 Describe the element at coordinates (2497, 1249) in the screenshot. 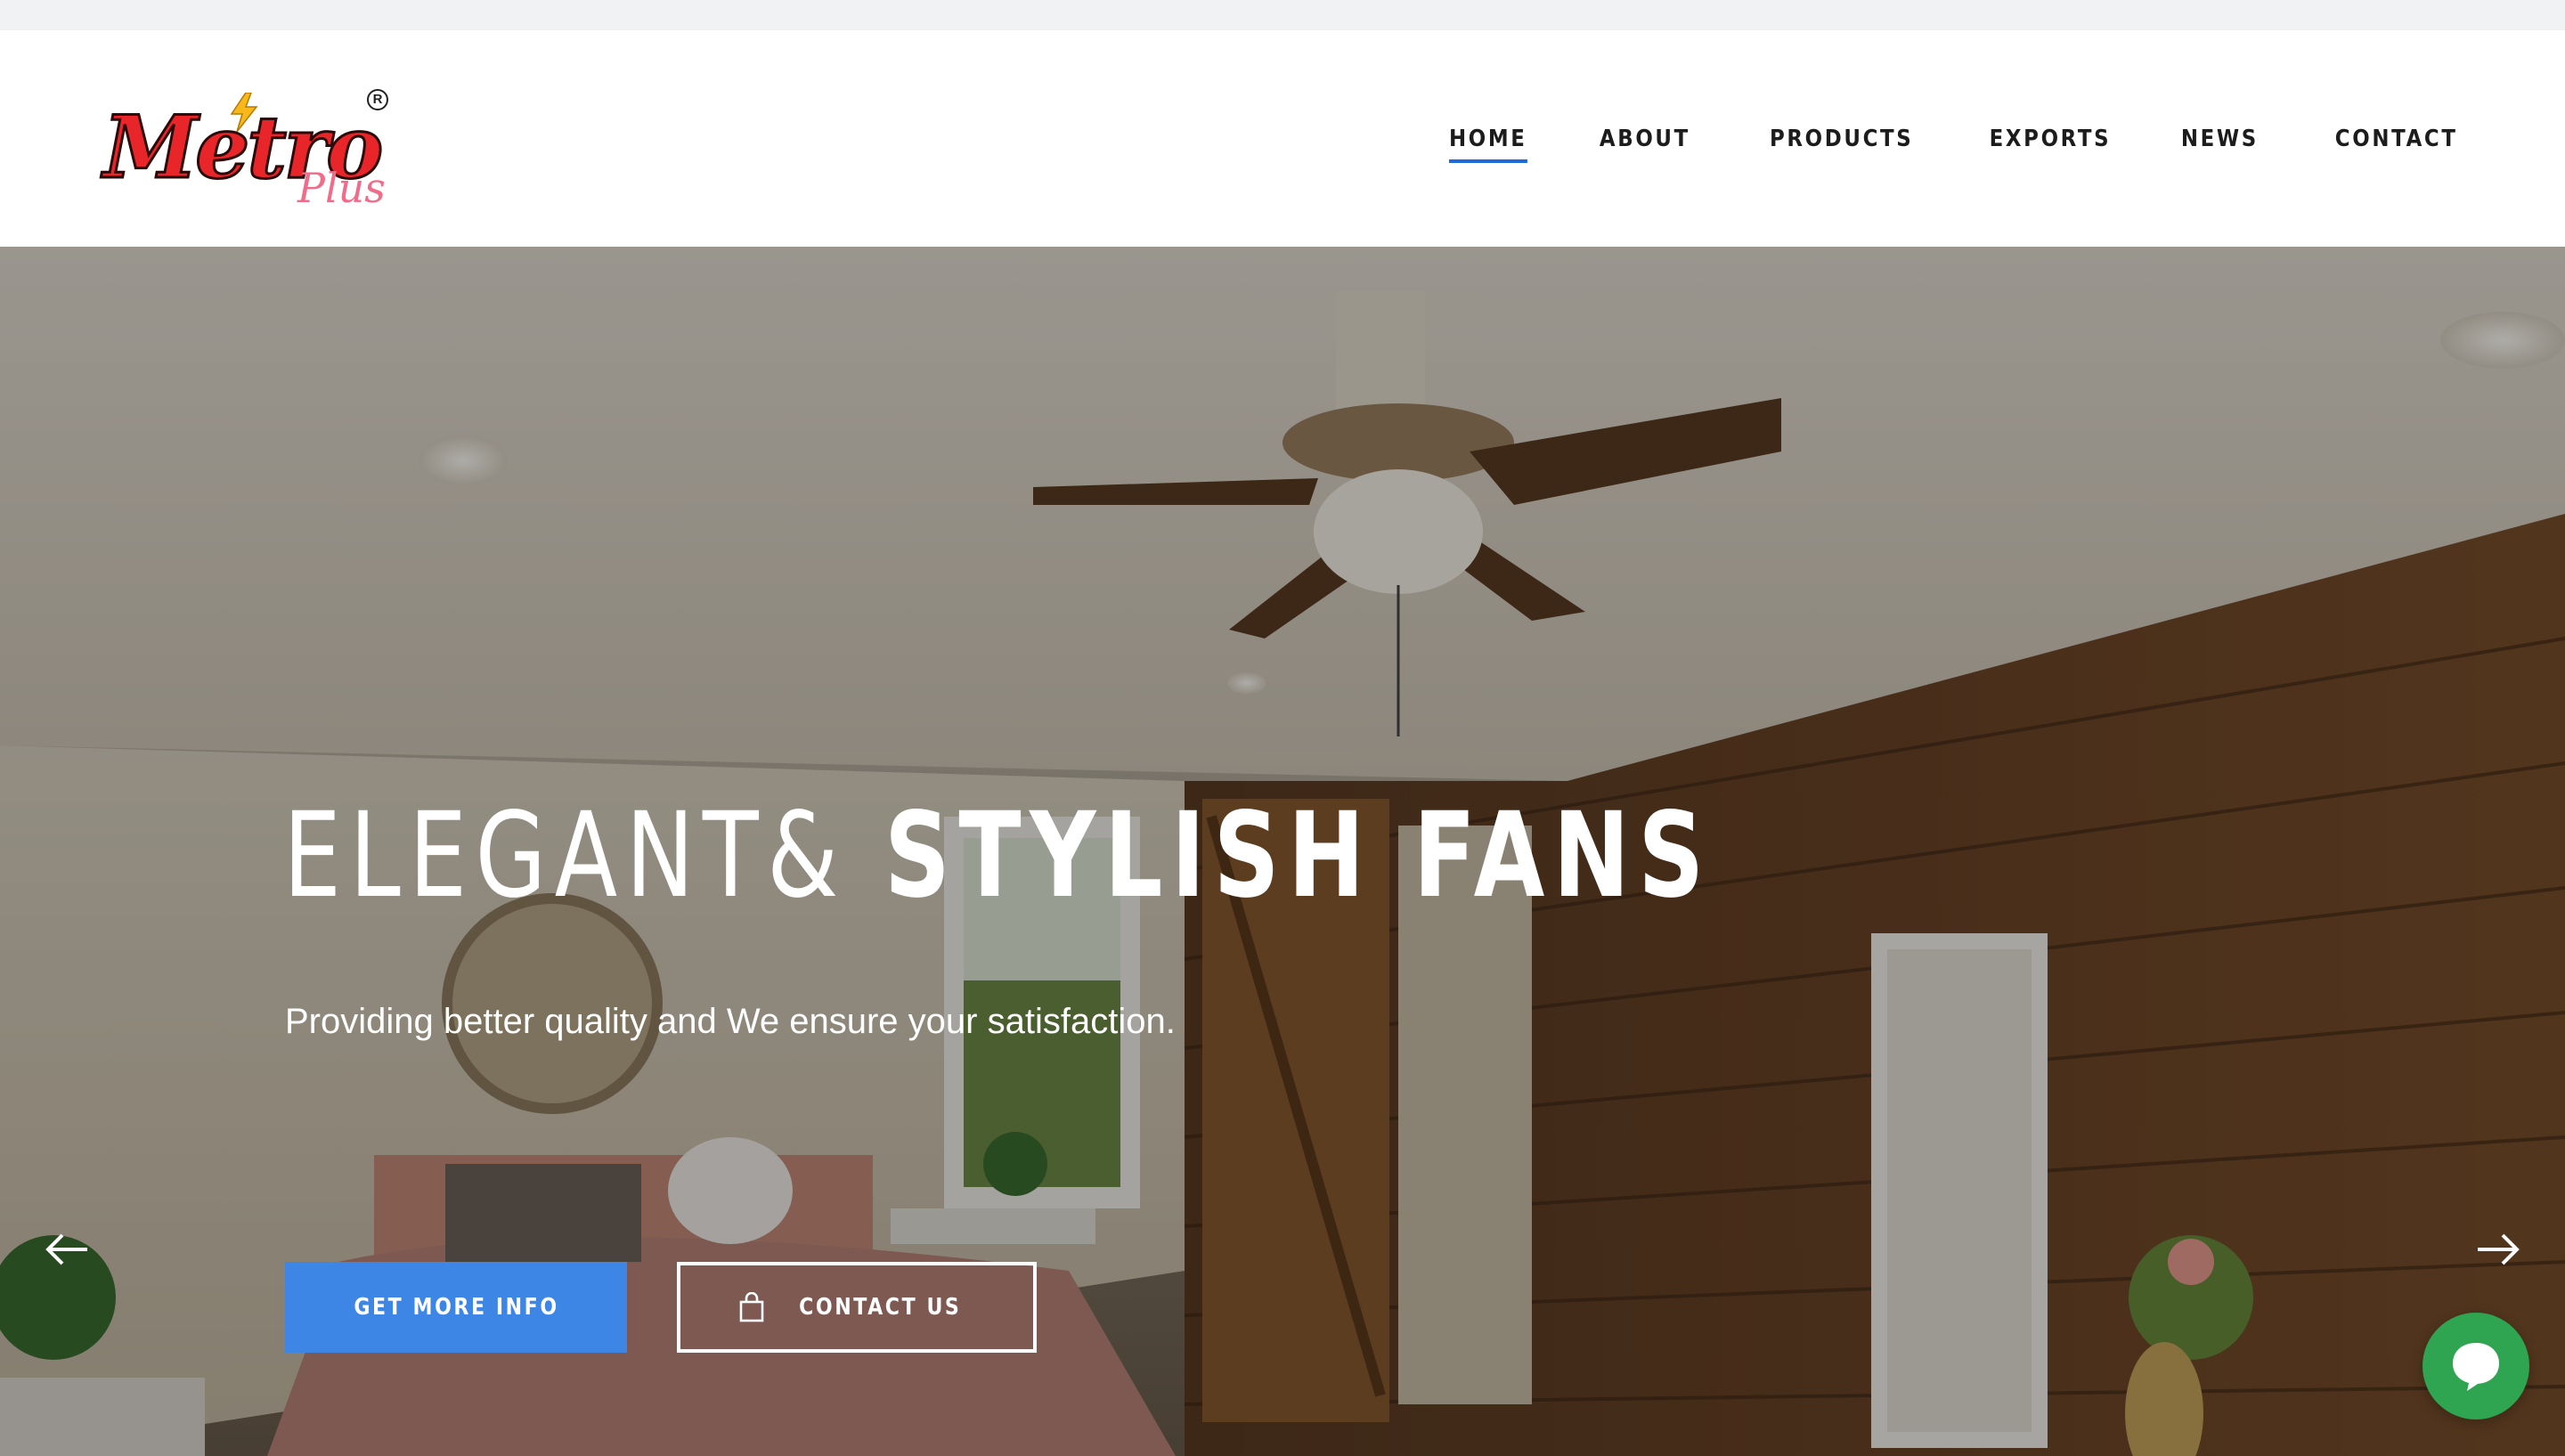

I see `arrow-right-icon` at that location.